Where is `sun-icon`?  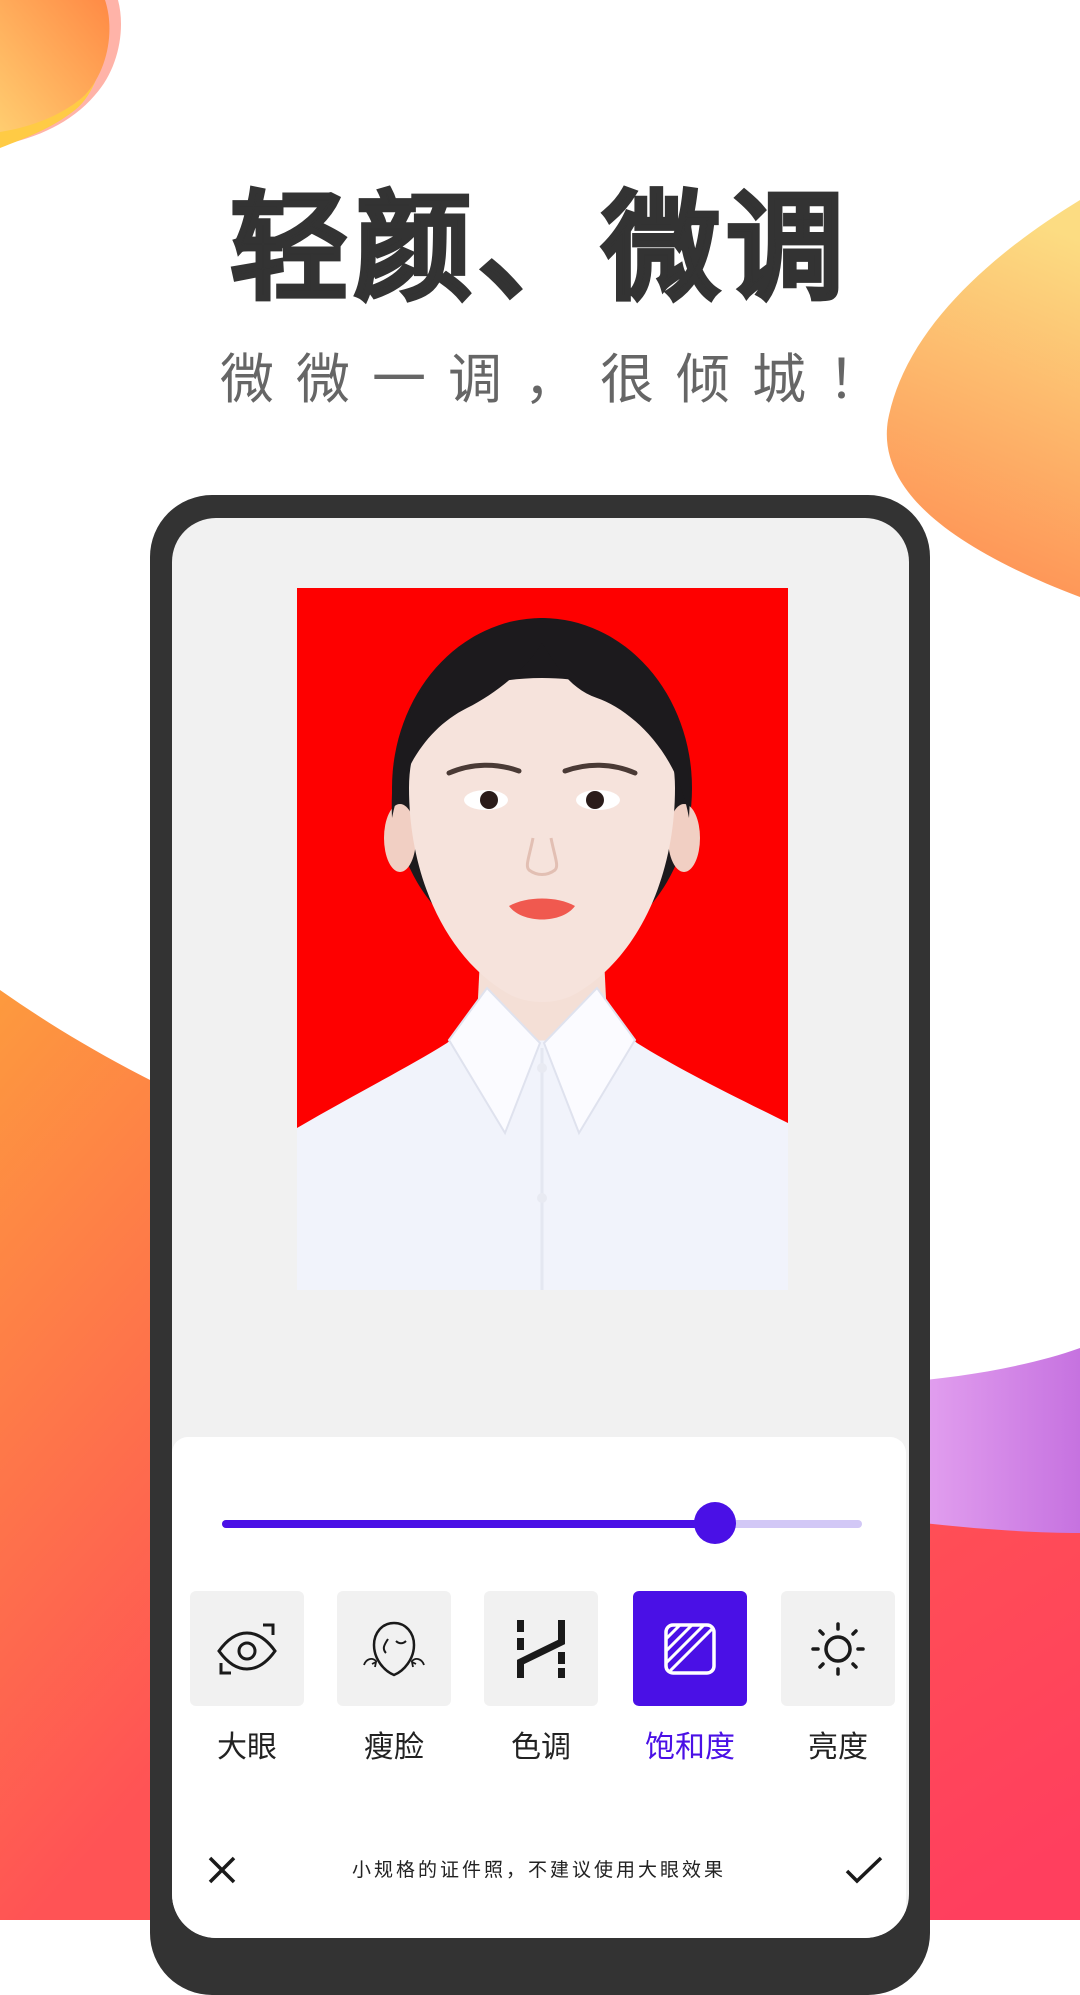 sun-icon is located at coordinates (838, 1648).